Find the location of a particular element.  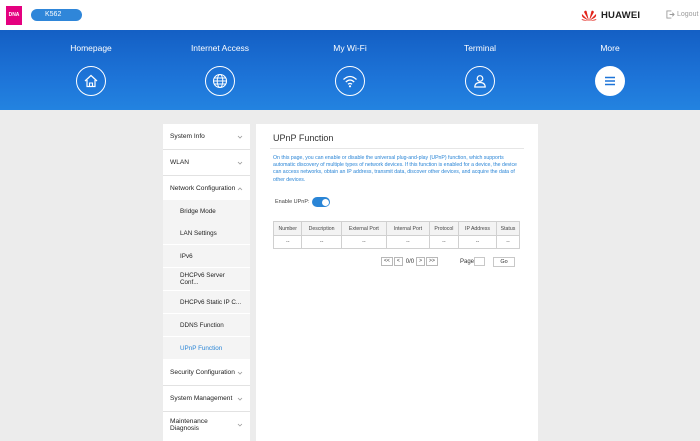

page-label: Page is located at coordinates (467, 262).